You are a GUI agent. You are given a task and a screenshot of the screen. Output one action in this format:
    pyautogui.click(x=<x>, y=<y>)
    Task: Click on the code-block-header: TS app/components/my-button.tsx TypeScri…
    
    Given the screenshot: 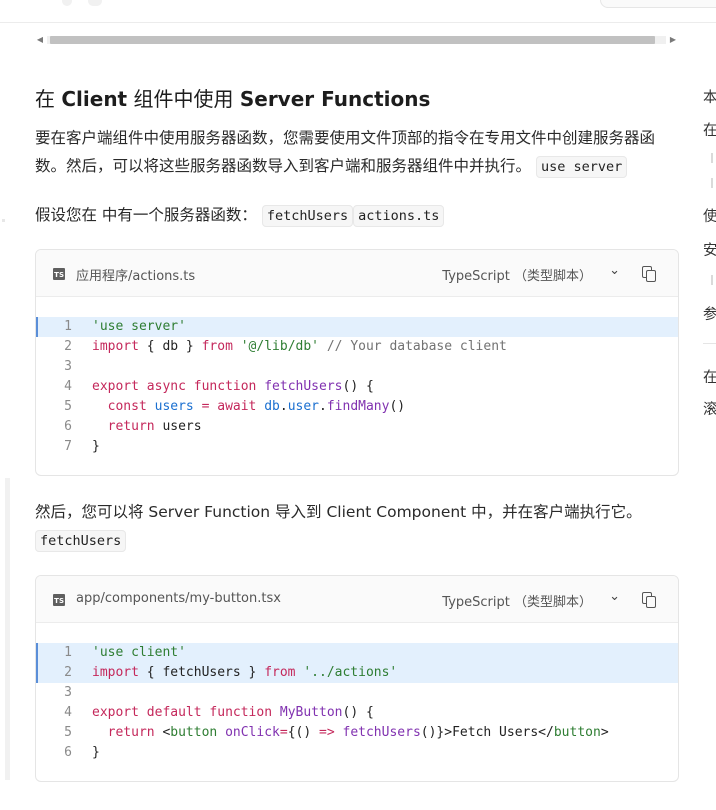 What is the action you would take?
    pyautogui.click(x=357, y=599)
    